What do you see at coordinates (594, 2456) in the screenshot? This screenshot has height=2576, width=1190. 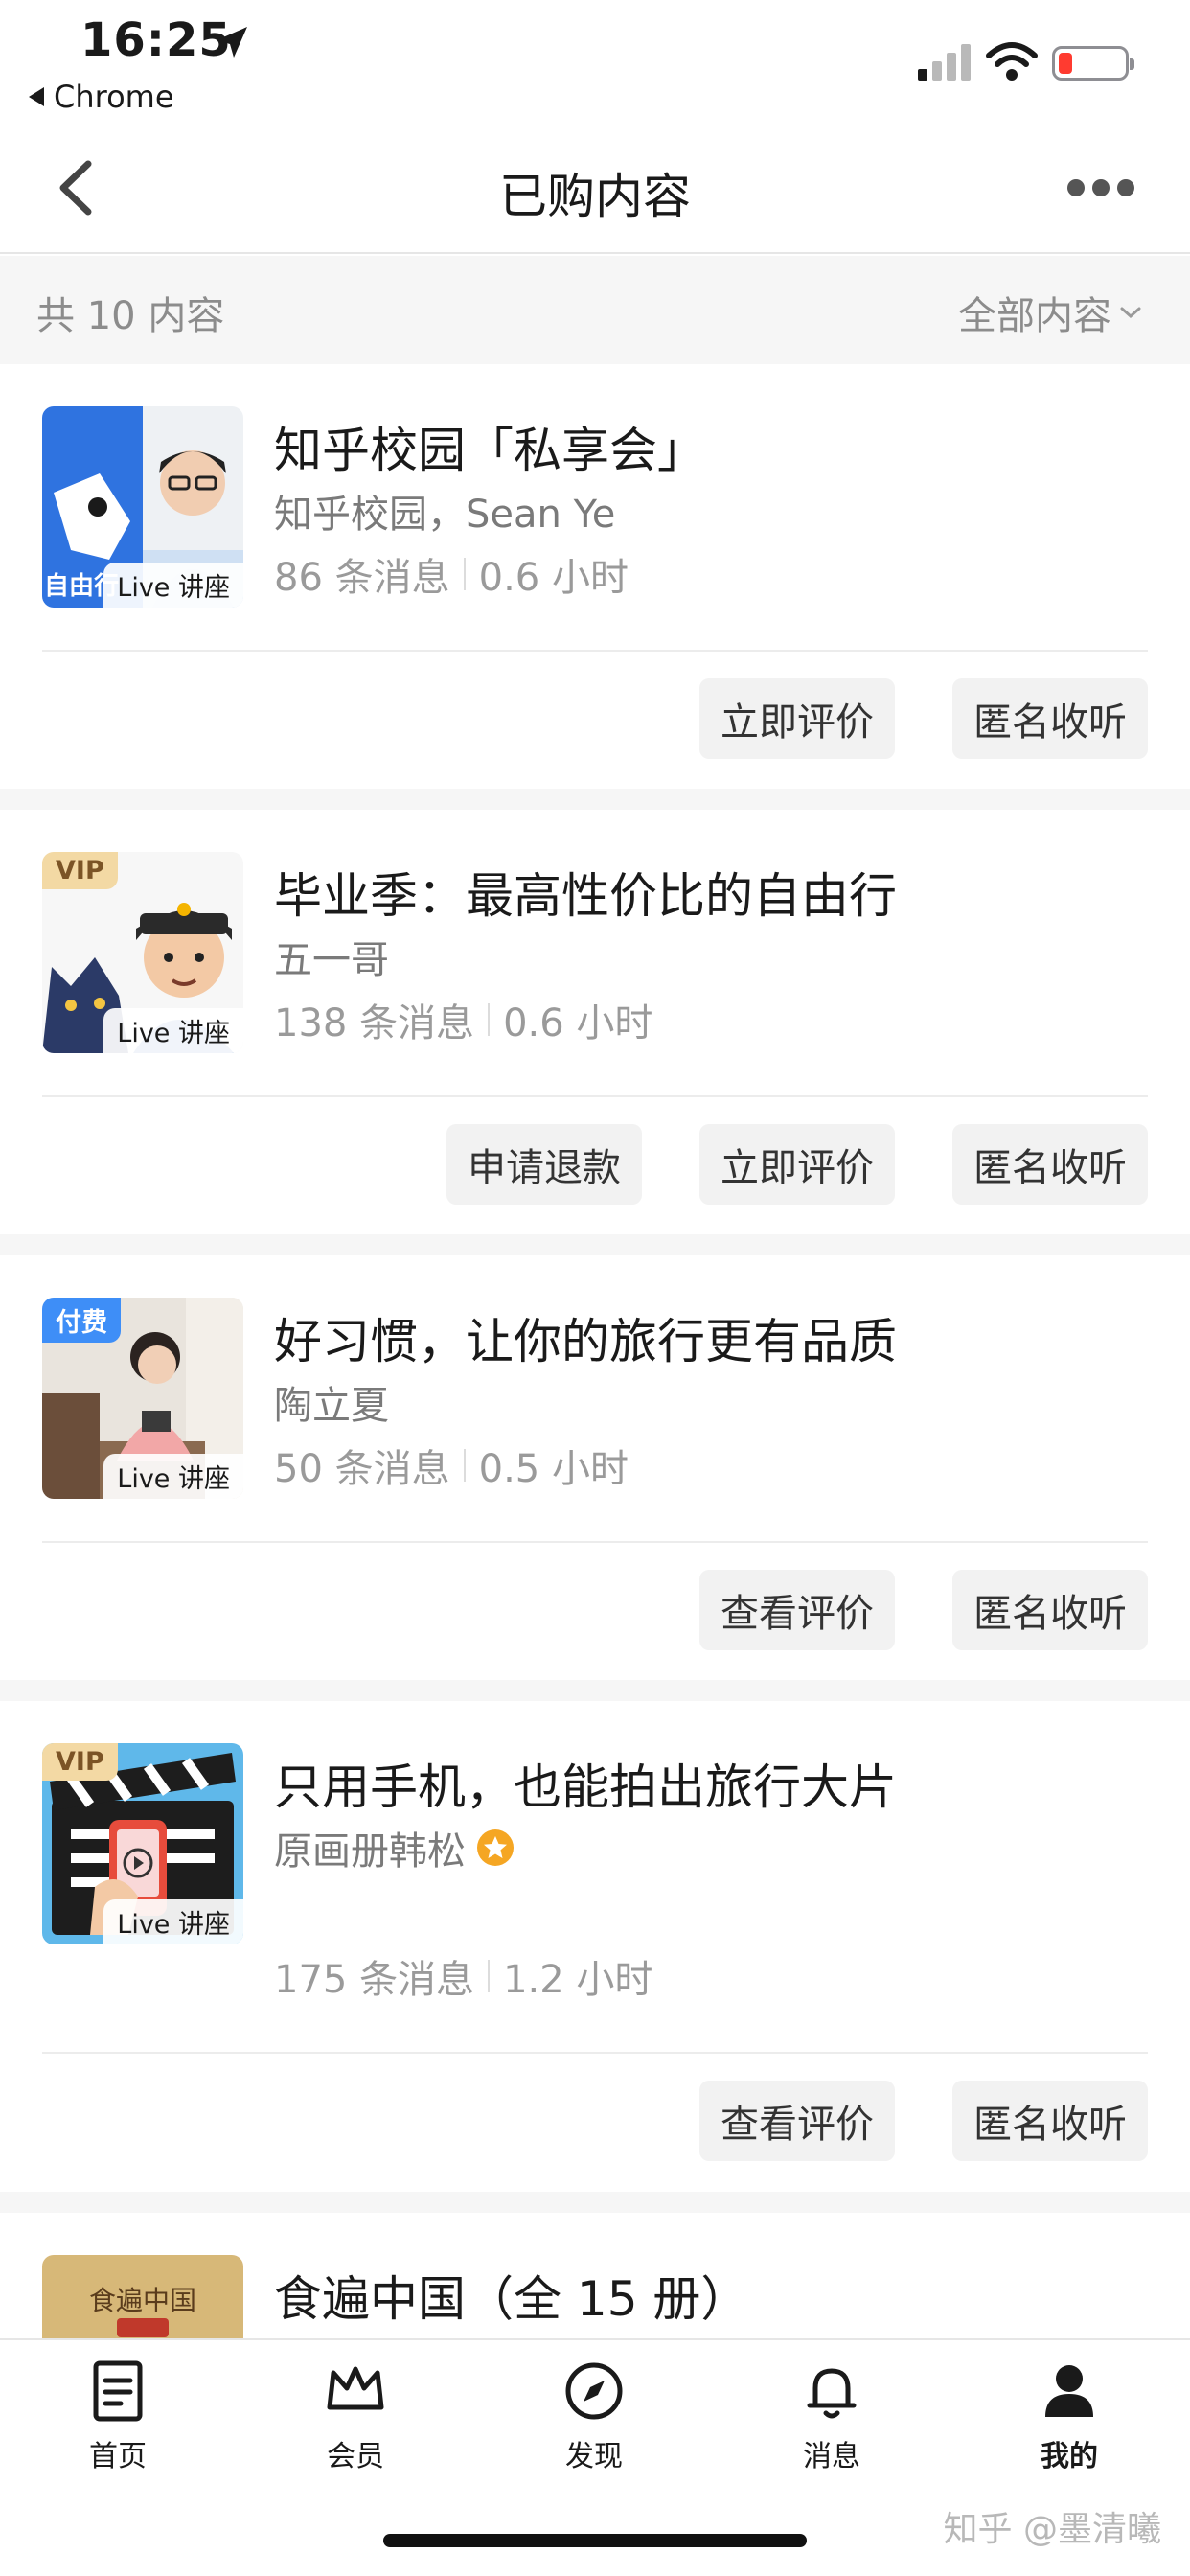 I see `tab-label: 发现` at bounding box center [594, 2456].